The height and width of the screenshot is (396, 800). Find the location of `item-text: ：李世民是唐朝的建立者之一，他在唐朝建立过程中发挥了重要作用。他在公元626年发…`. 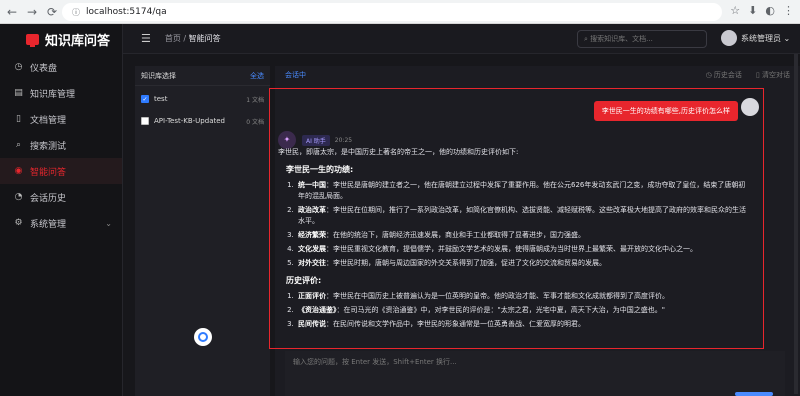

item-text: ：李世民是唐朝的建立者之一，他在唐朝建立过程中发挥了重要作用。他在公元626年发… is located at coordinates (522, 190).